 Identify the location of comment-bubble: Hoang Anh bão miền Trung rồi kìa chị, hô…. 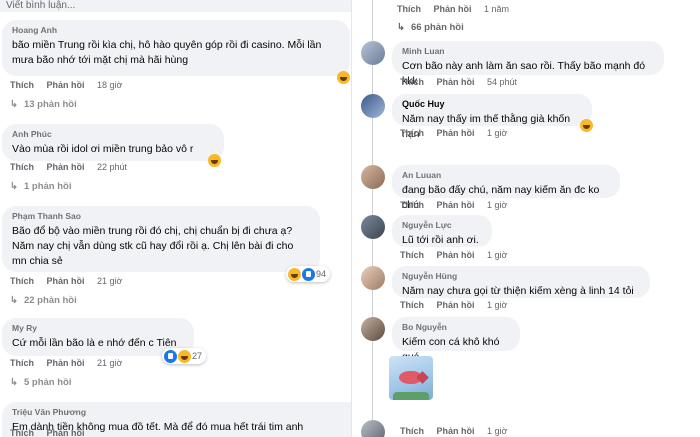
(176, 48).